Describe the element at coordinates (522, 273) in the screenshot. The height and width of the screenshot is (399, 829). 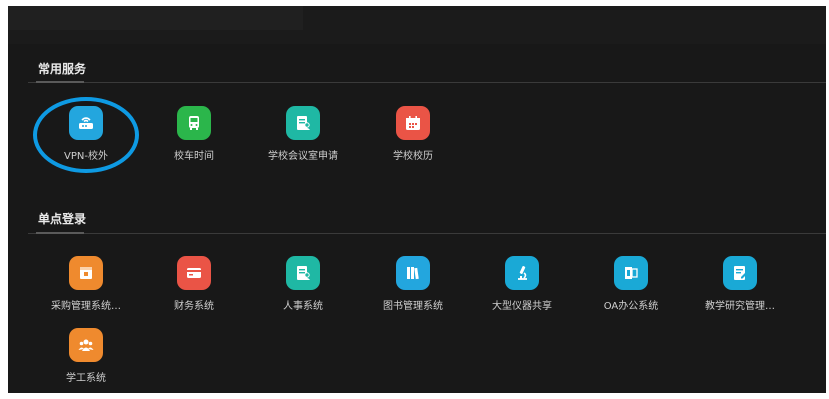
I see `microscope-icon` at that location.